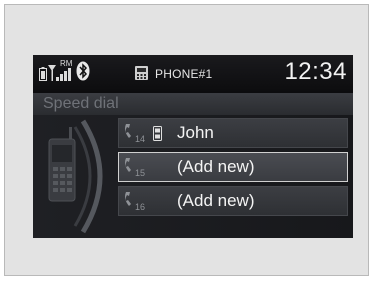 The width and height of the screenshot is (376, 281). What do you see at coordinates (75, 176) in the screenshot?
I see `mobile-phone-illustration-icon` at bounding box center [75, 176].